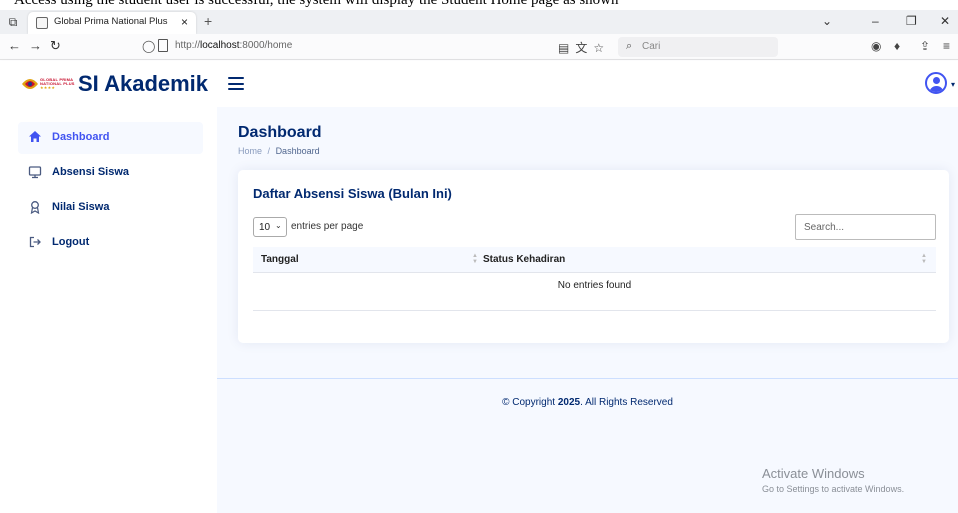 The image size is (958, 513). What do you see at coordinates (566, 48) in the screenshot?
I see `reader-icon: ▤` at bounding box center [566, 48].